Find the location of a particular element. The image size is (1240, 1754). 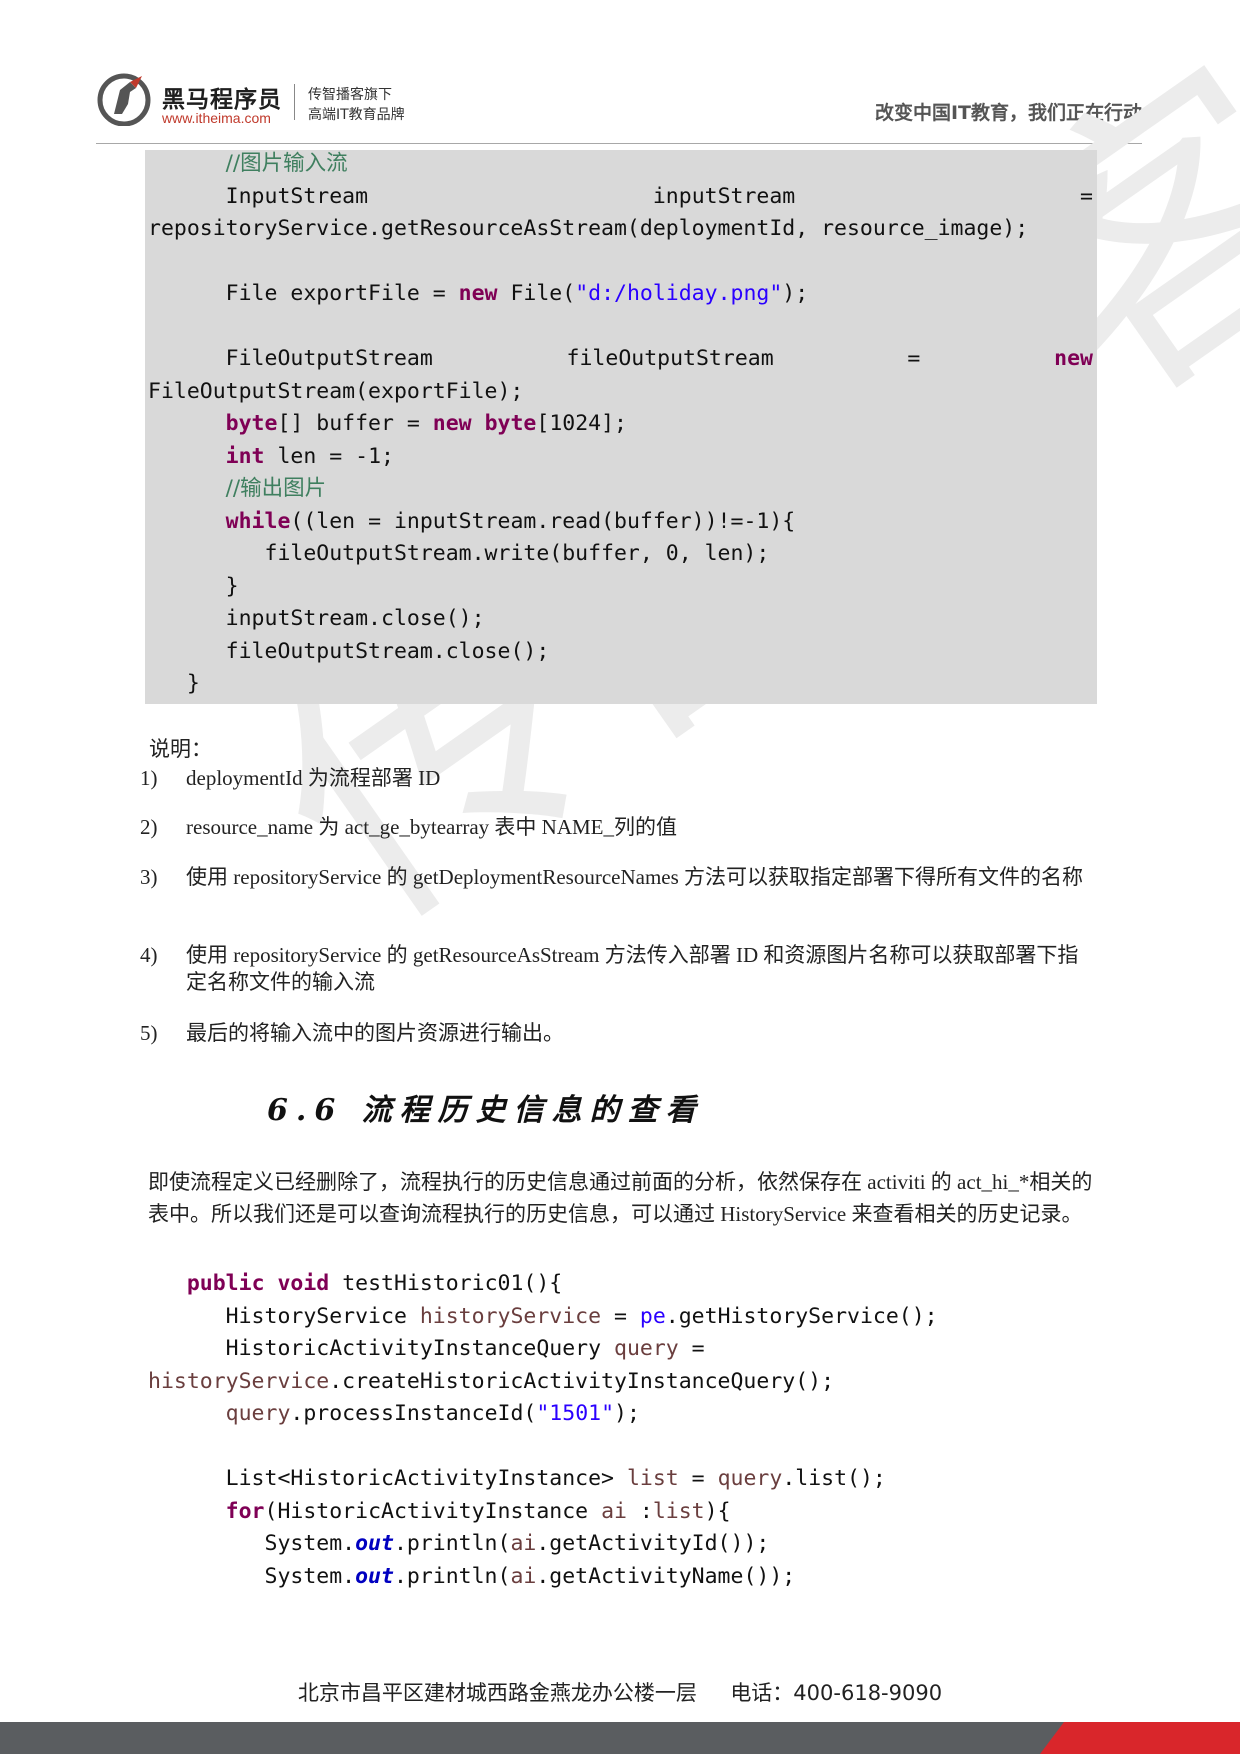

brand-tagline-1: 传智播客旗下 is located at coordinates (350, 95).